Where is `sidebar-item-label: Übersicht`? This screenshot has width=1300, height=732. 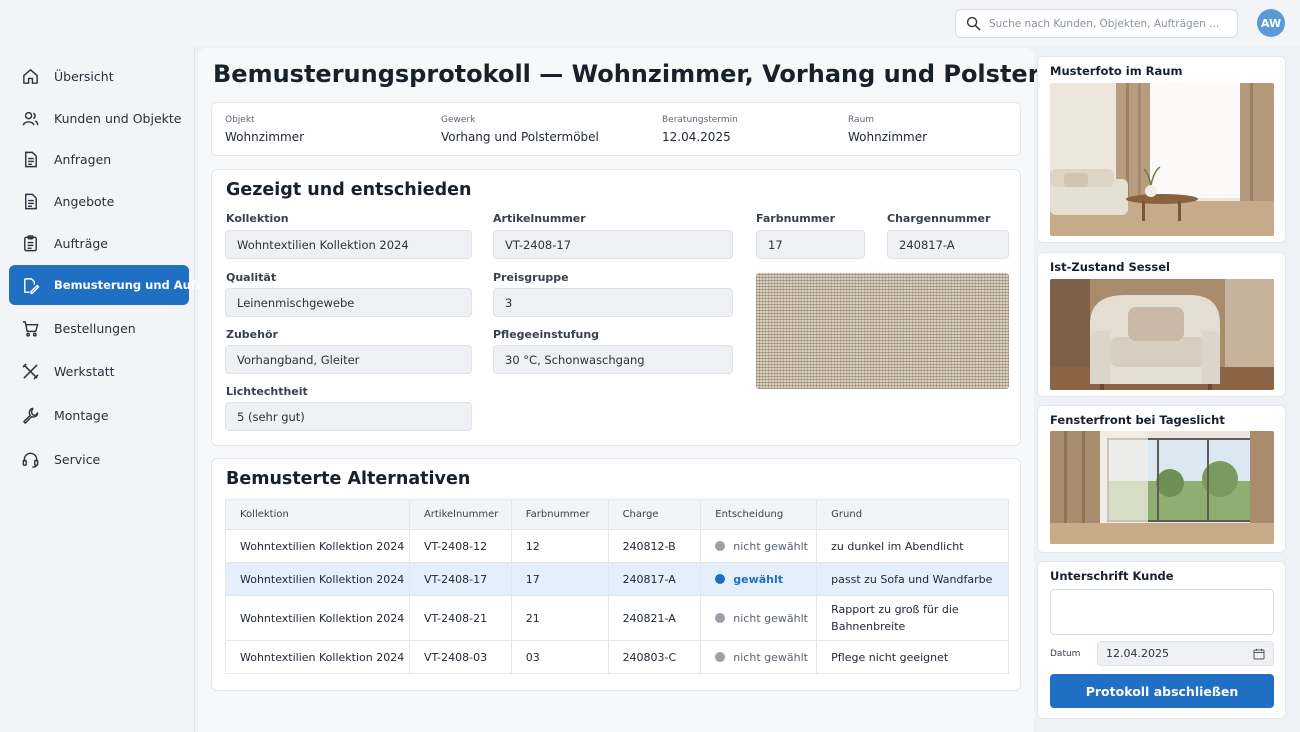 sidebar-item-label: Übersicht is located at coordinates (84, 76).